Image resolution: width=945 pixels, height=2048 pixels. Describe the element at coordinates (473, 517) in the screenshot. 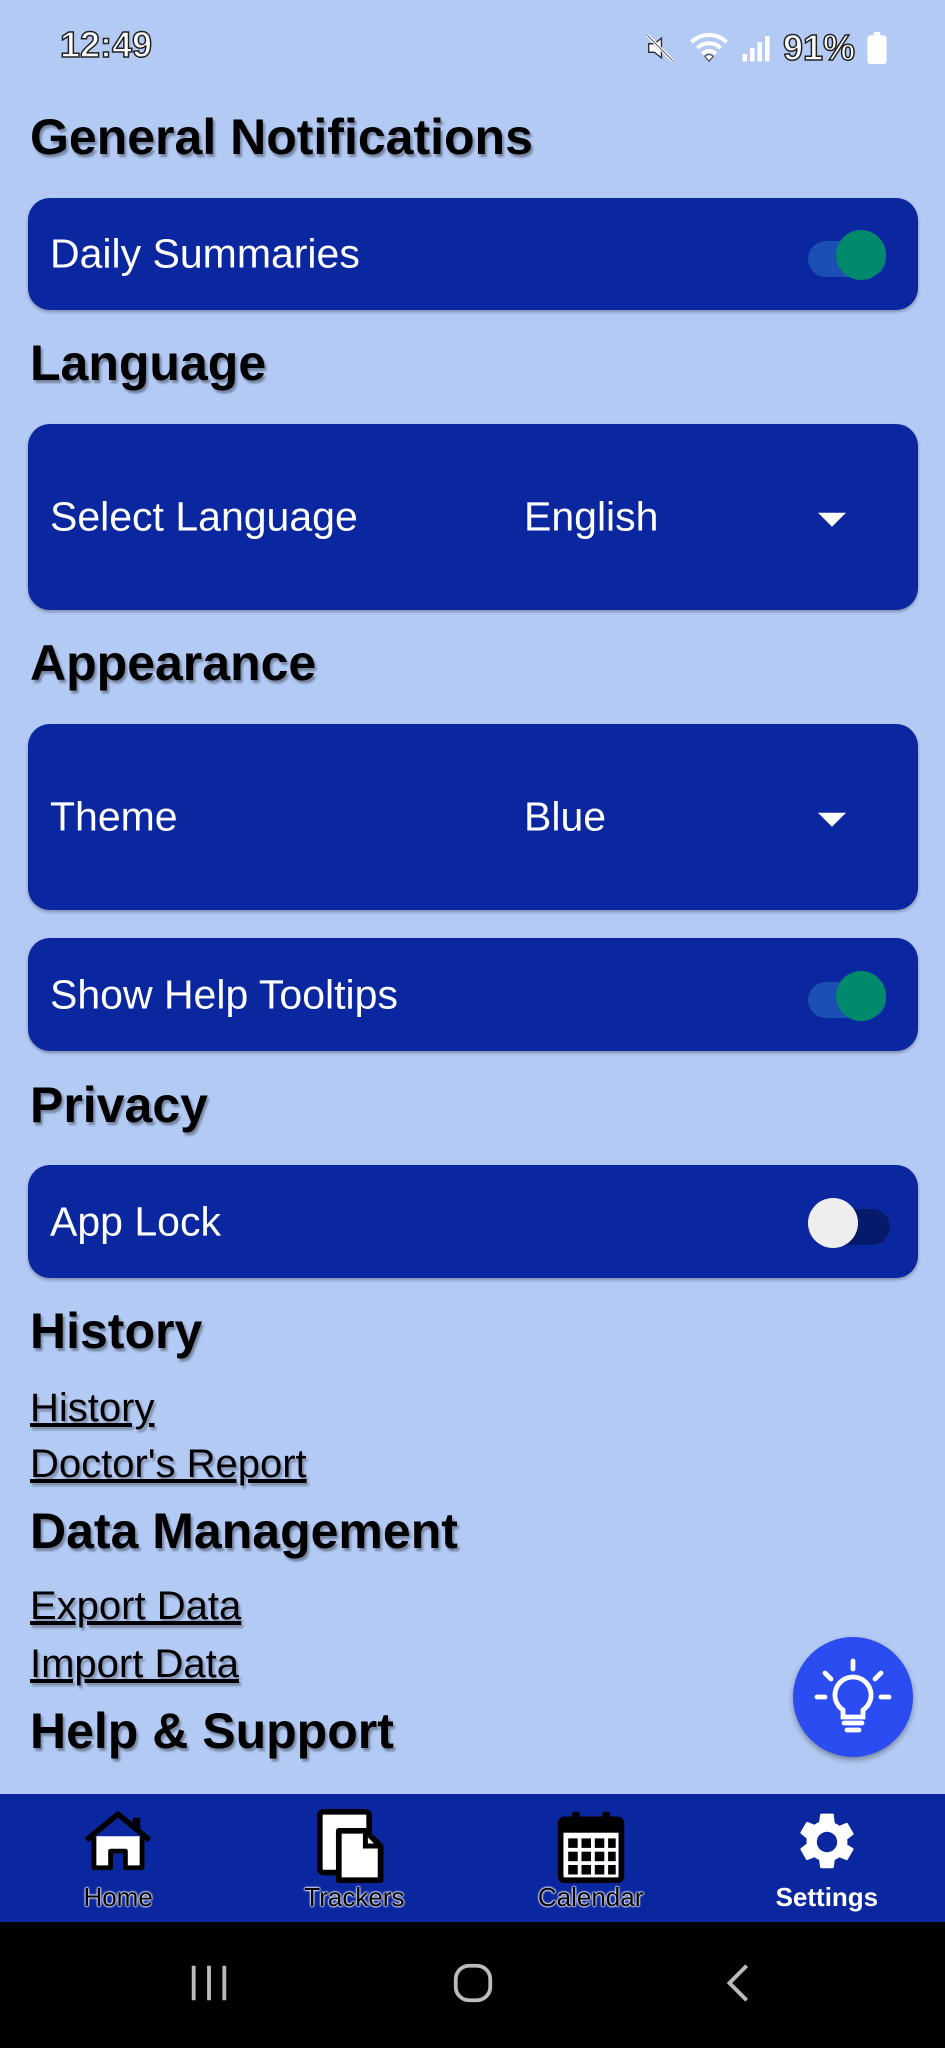

I see `language-select: Select Language English` at that location.